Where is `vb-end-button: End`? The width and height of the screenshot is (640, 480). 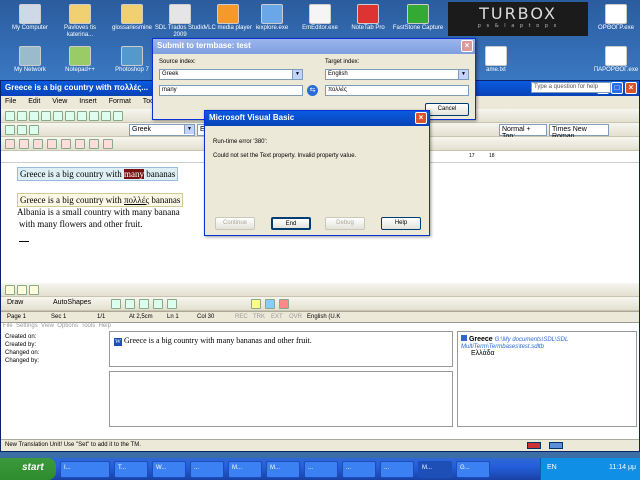 vb-end-button: End is located at coordinates (291, 223).